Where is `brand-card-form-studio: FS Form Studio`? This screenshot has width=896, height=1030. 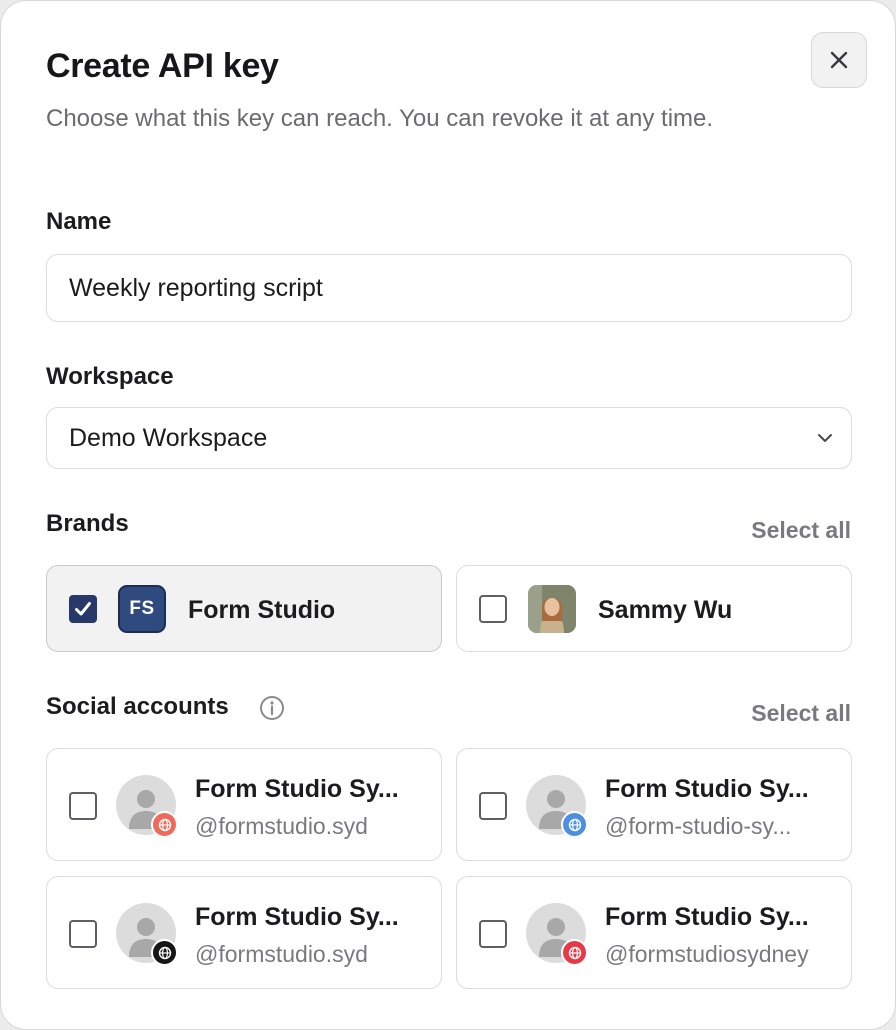 brand-card-form-studio: FS Form Studio is located at coordinates (244, 608).